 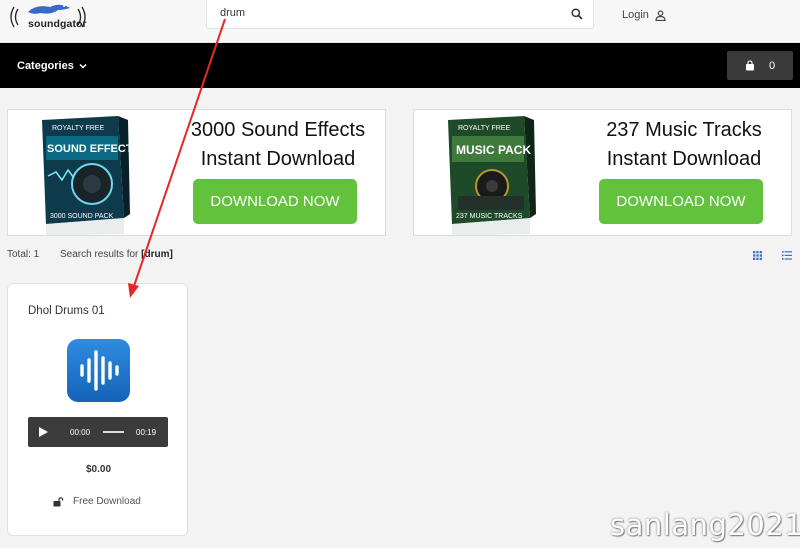 I want to click on results-total: Total: 1, so click(x=23, y=254).